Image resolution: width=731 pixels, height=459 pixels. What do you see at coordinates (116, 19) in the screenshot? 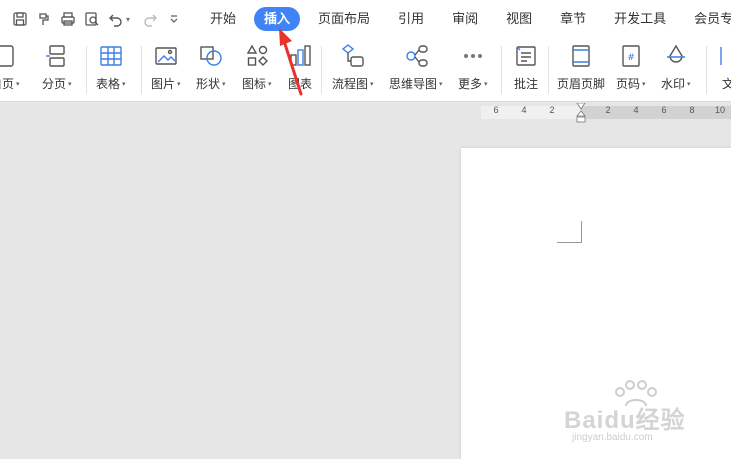
I see `undo-icon` at bounding box center [116, 19].